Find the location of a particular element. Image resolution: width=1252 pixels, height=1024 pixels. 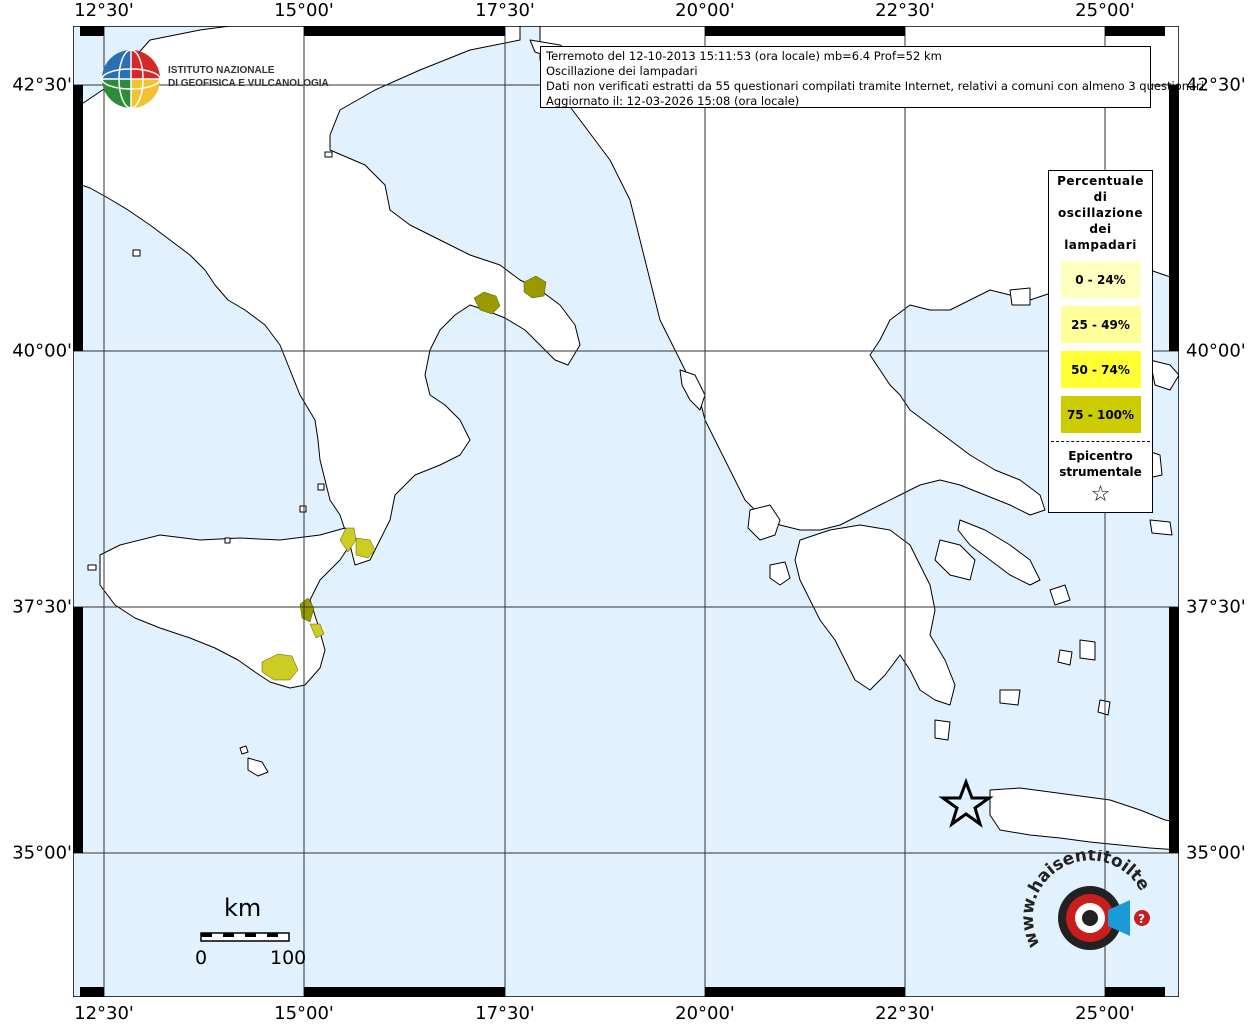

left-lat-label-1: 42°30' is located at coordinates (42, 85).